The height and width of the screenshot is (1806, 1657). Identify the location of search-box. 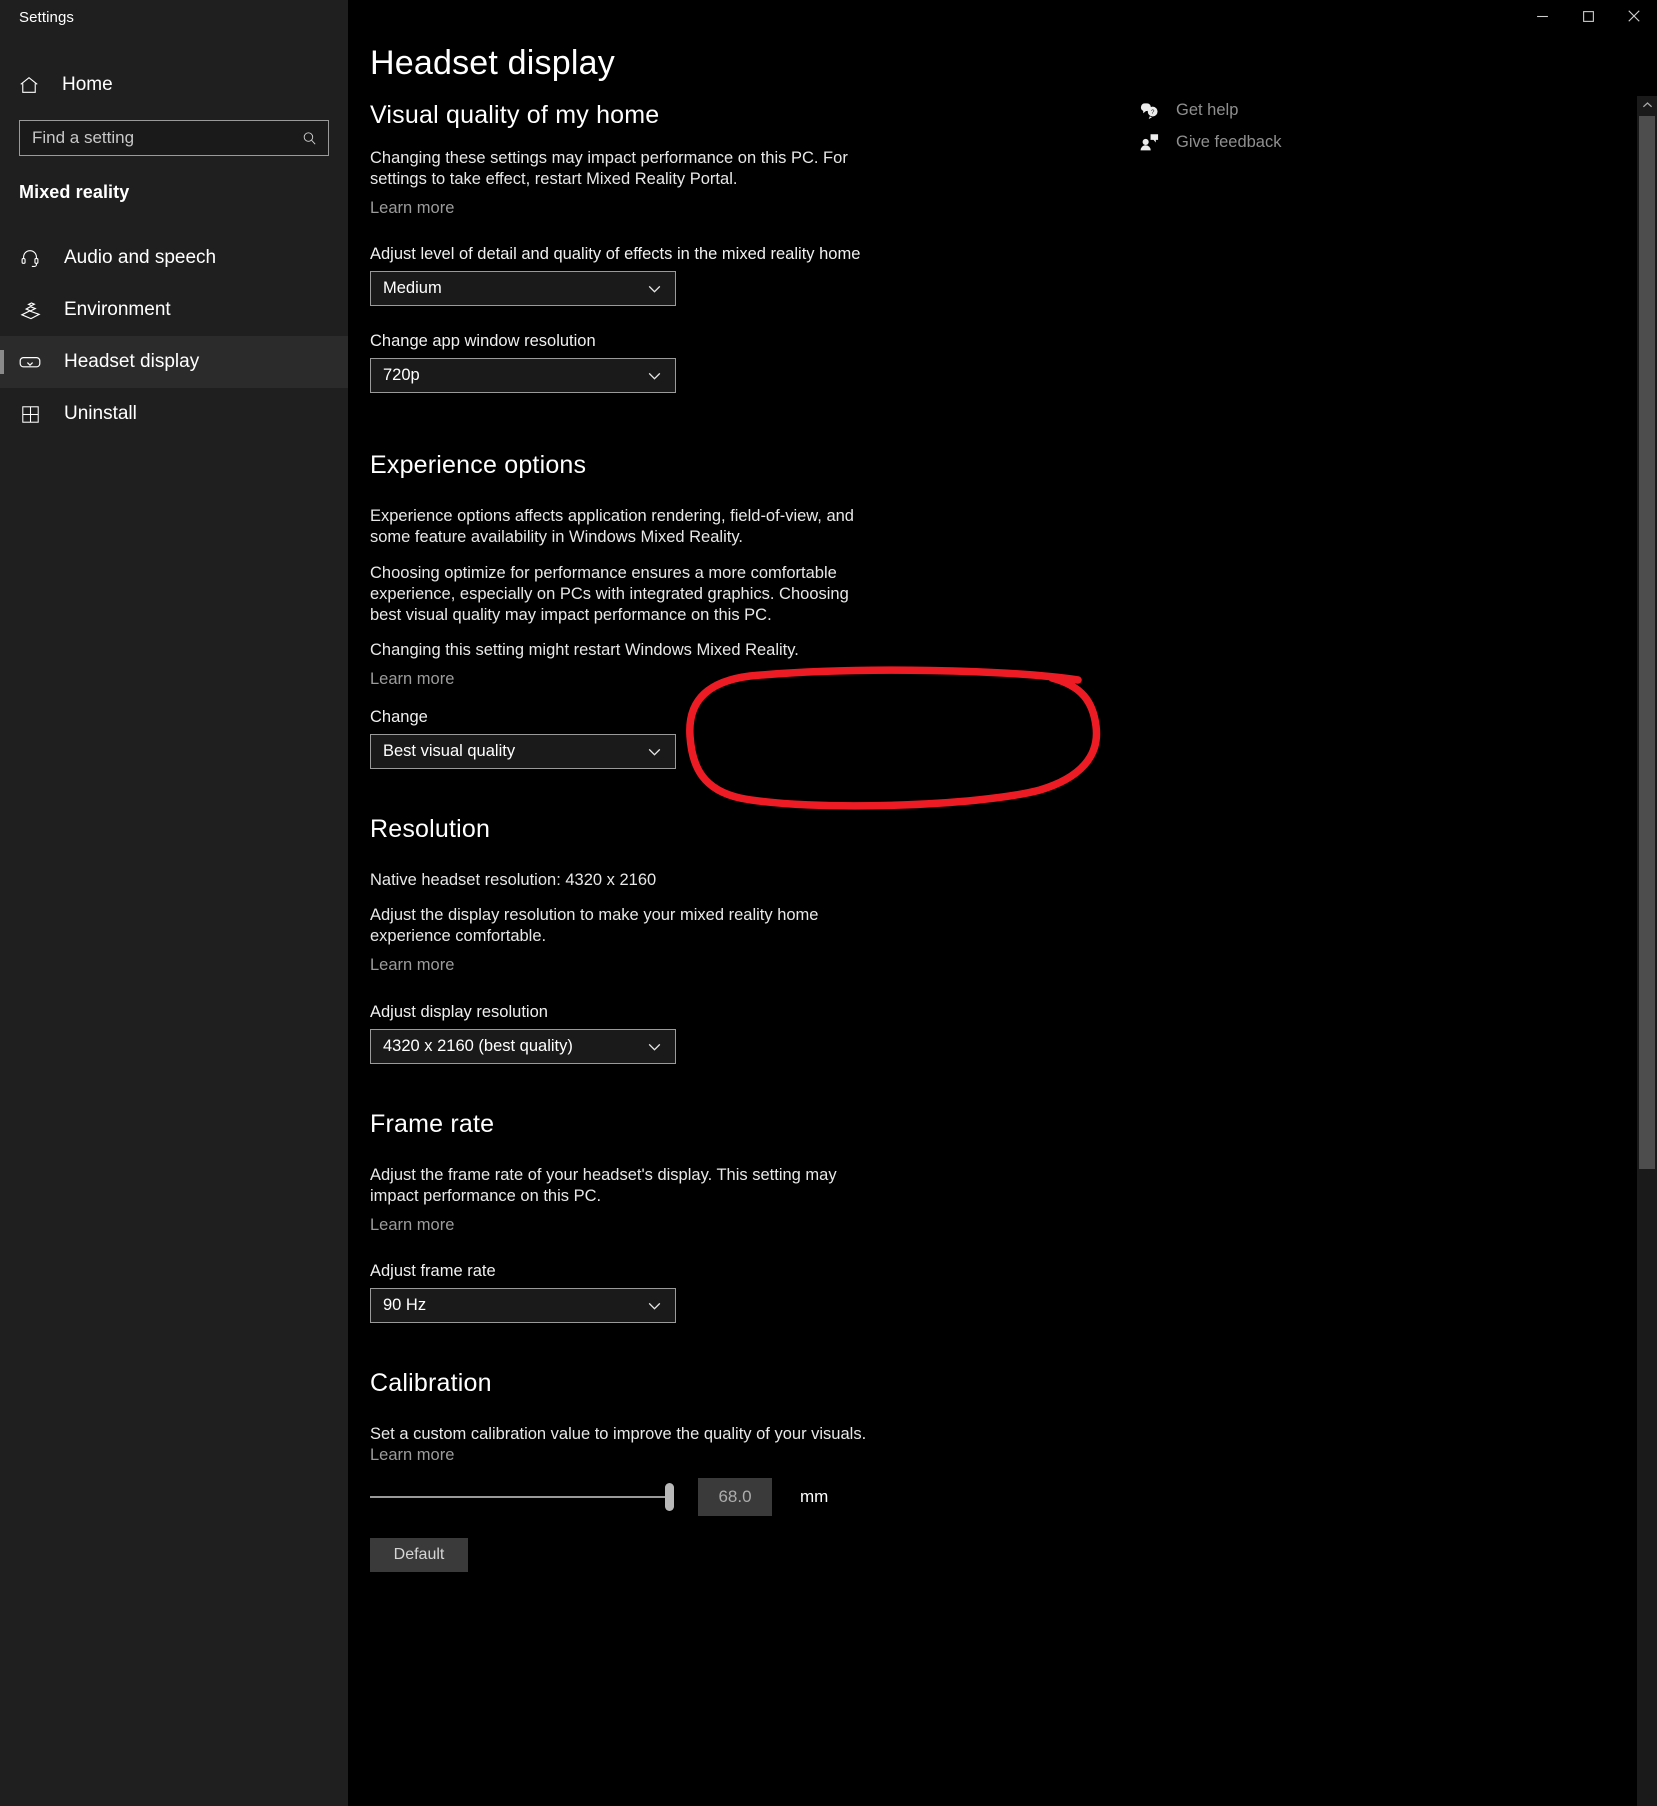
(174, 138).